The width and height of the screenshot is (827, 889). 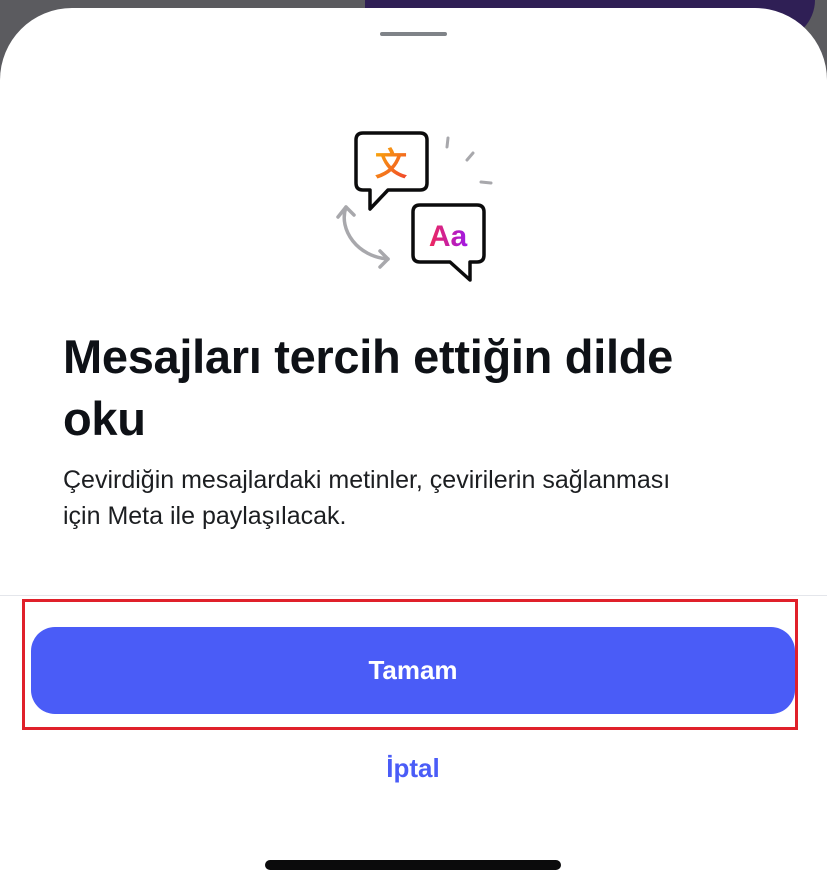 I want to click on divider, so click(x=413, y=595).